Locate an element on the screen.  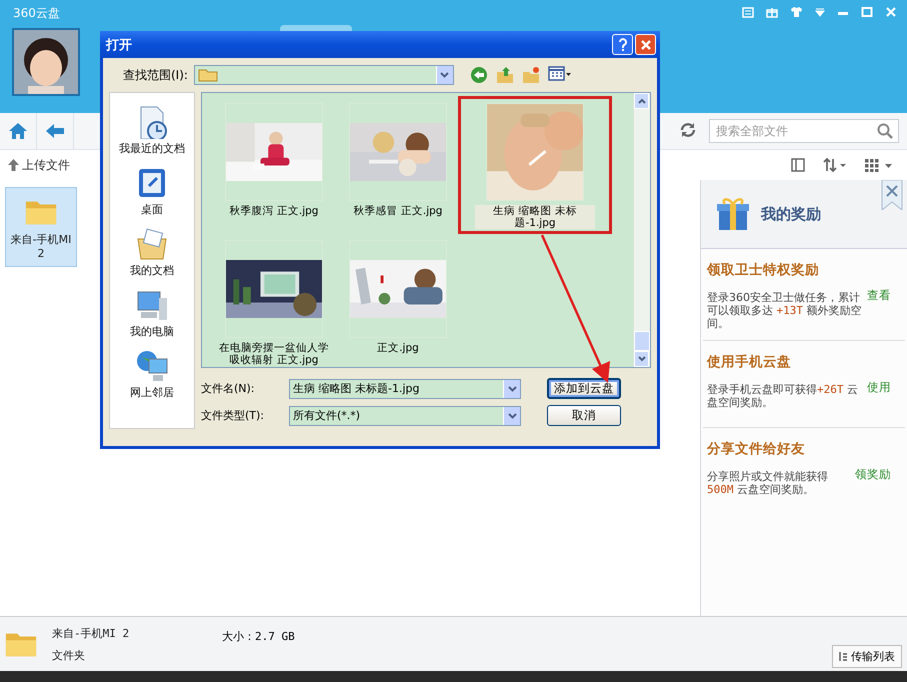
home-icon is located at coordinates (18, 131).